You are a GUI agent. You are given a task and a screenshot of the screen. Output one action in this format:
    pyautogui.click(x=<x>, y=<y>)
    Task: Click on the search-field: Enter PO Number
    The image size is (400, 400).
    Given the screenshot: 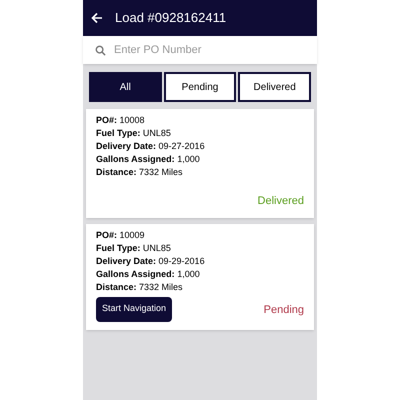 What is the action you would take?
    pyautogui.click(x=200, y=50)
    